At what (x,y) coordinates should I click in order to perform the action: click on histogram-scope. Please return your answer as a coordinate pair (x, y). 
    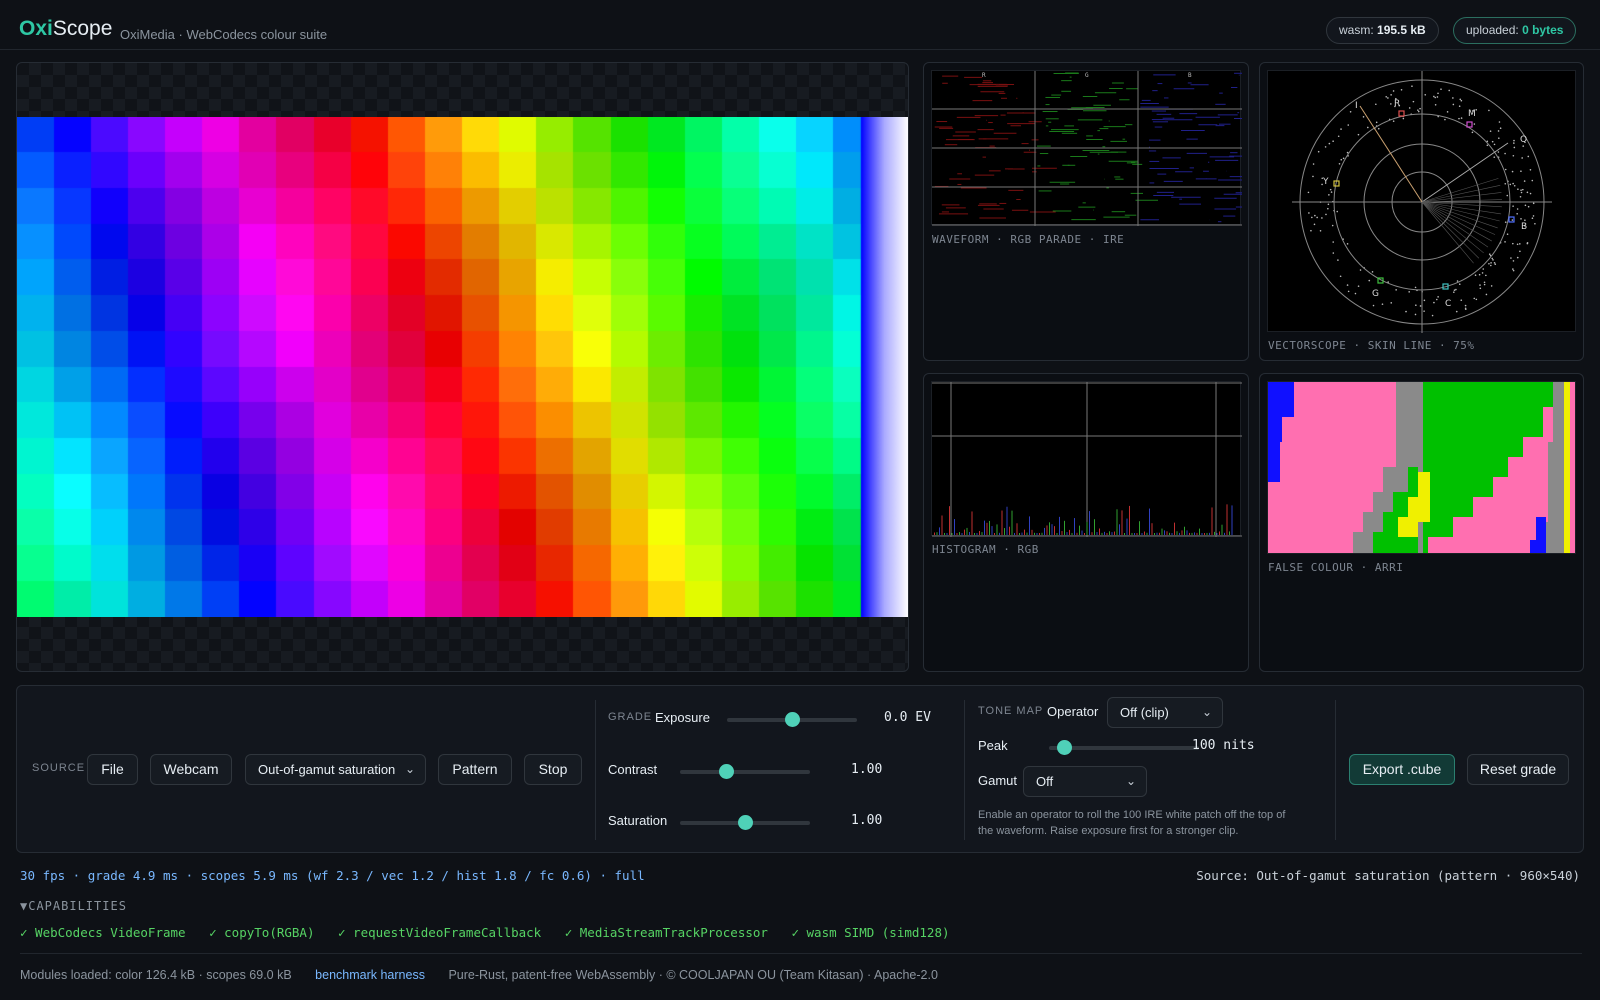
    Looking at the image, I should click on (1086, 459).